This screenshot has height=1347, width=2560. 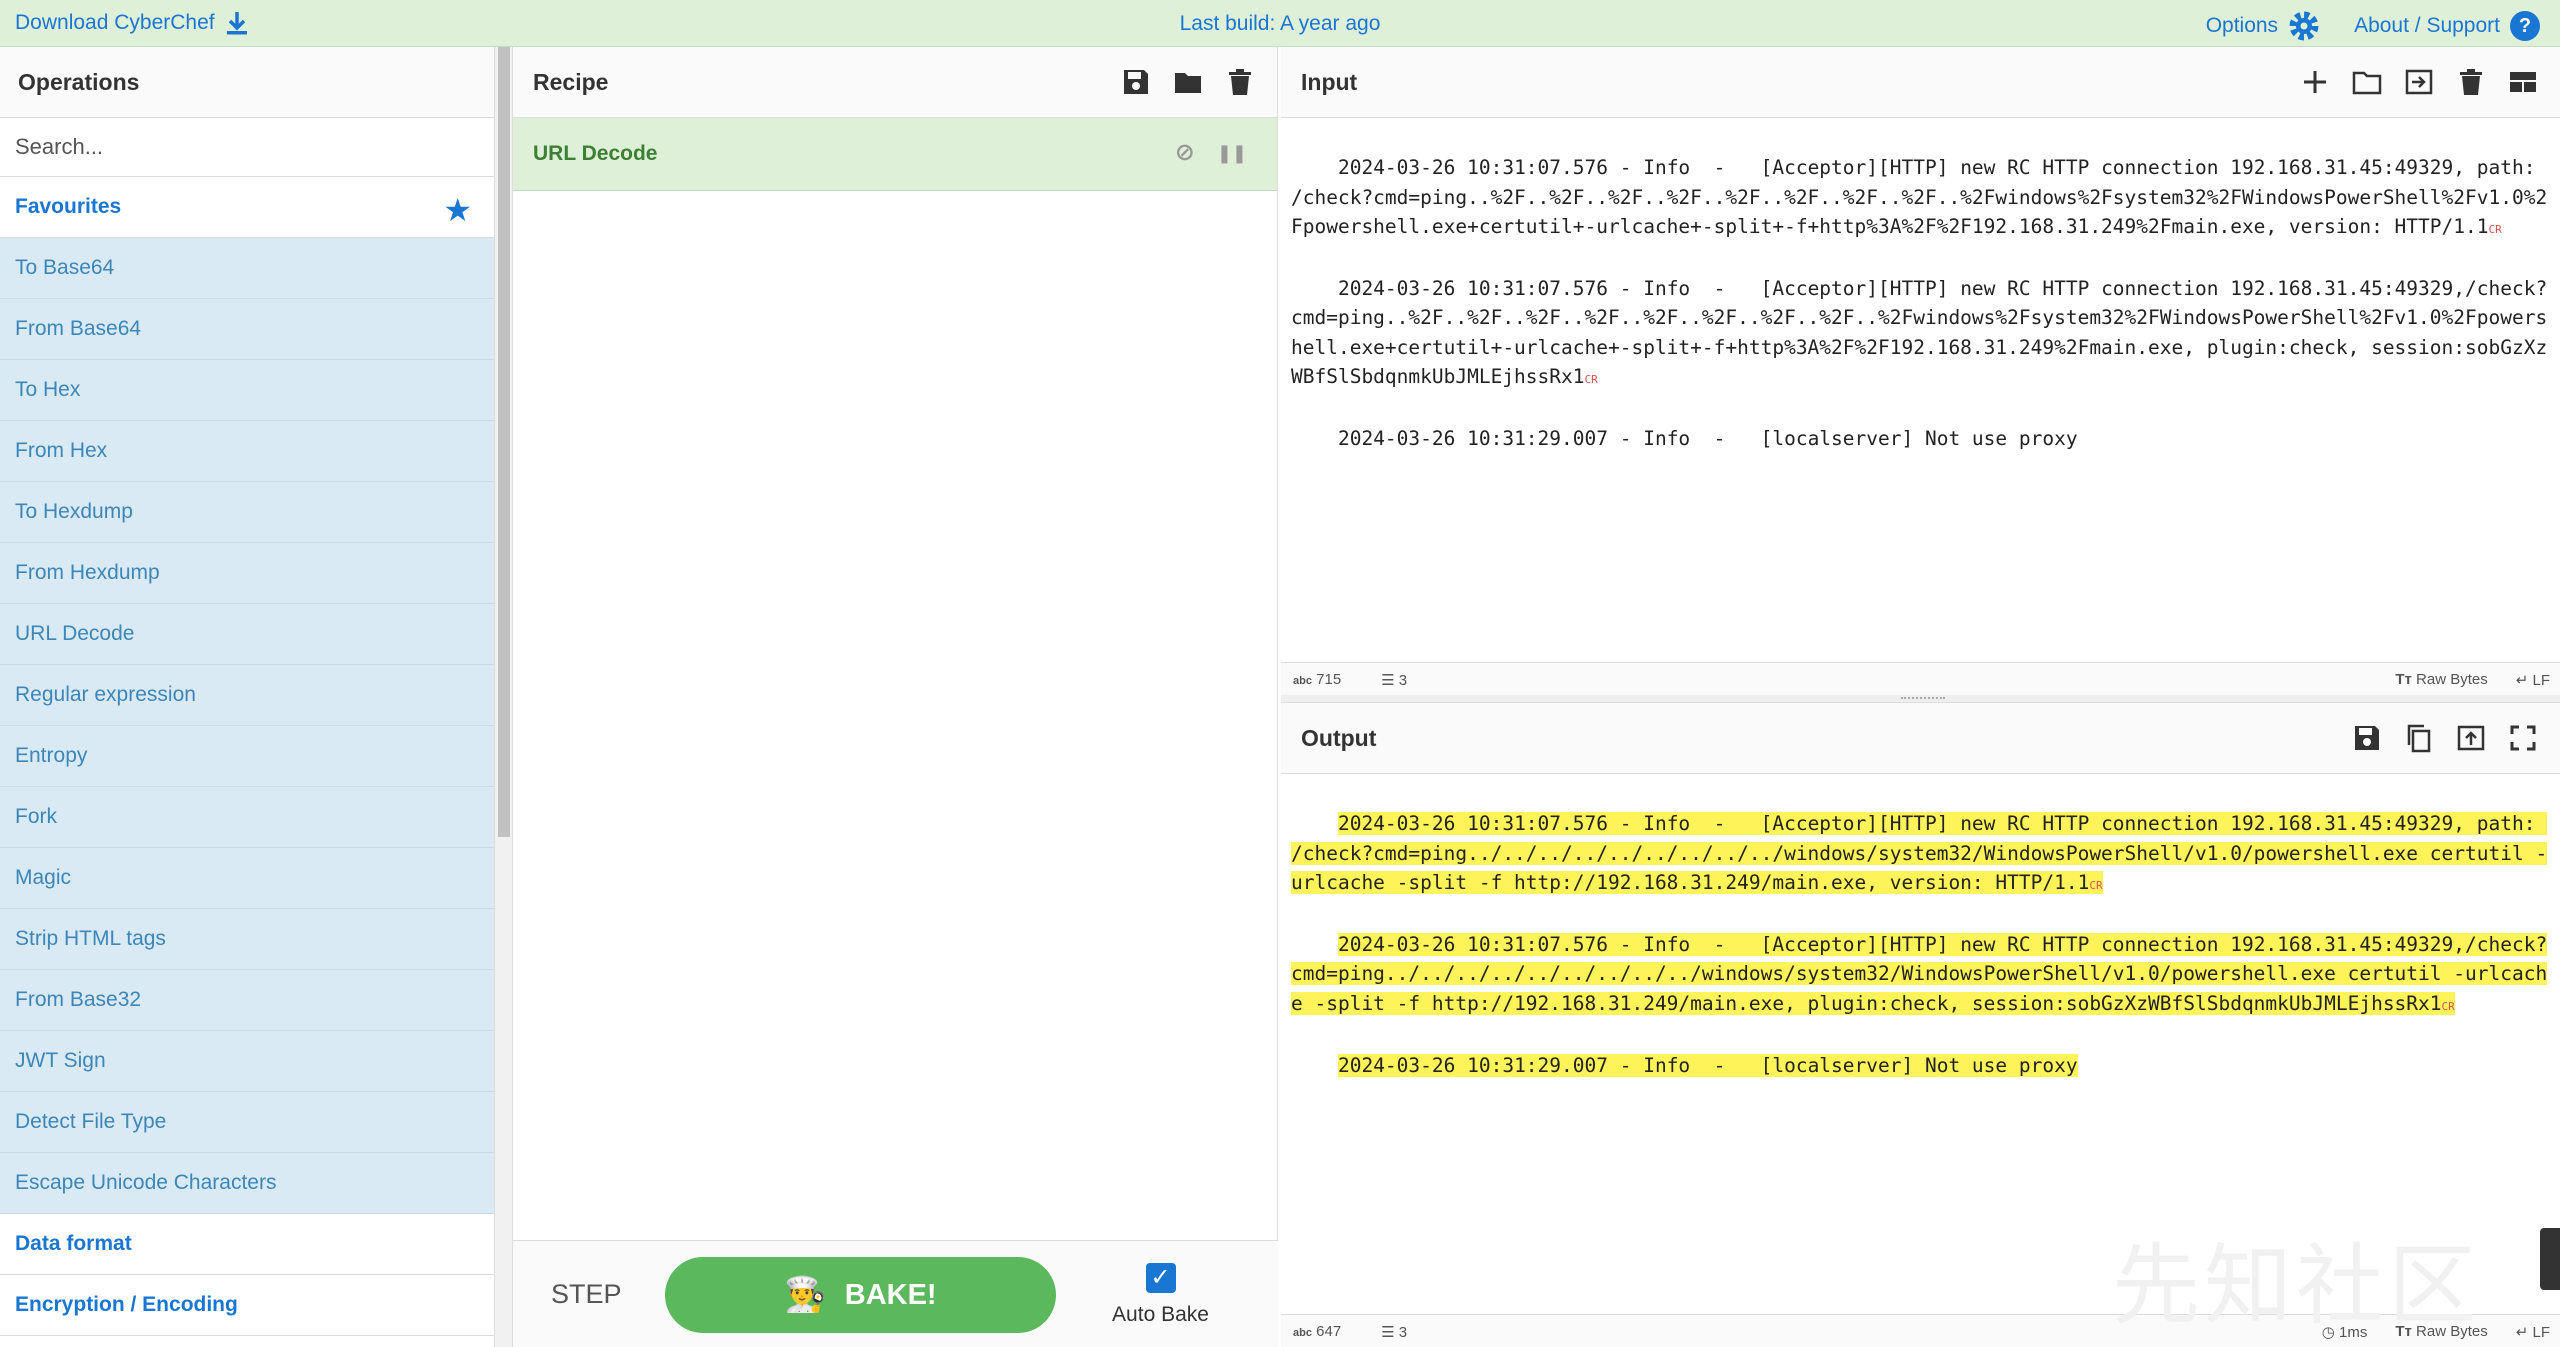 I want to click on trash-icon, so click(x=1240, y=82).